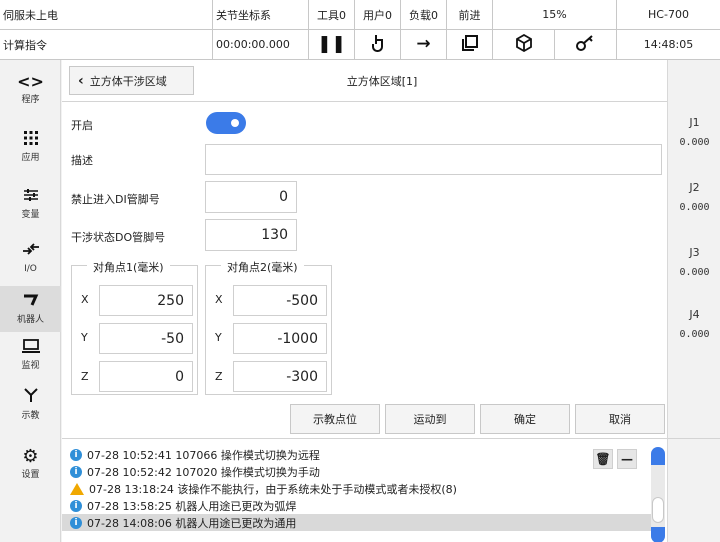  What do you see at coordinates (77, 488) in the screenshot?
I see `warning-icon` at bounding box center [77, 488].